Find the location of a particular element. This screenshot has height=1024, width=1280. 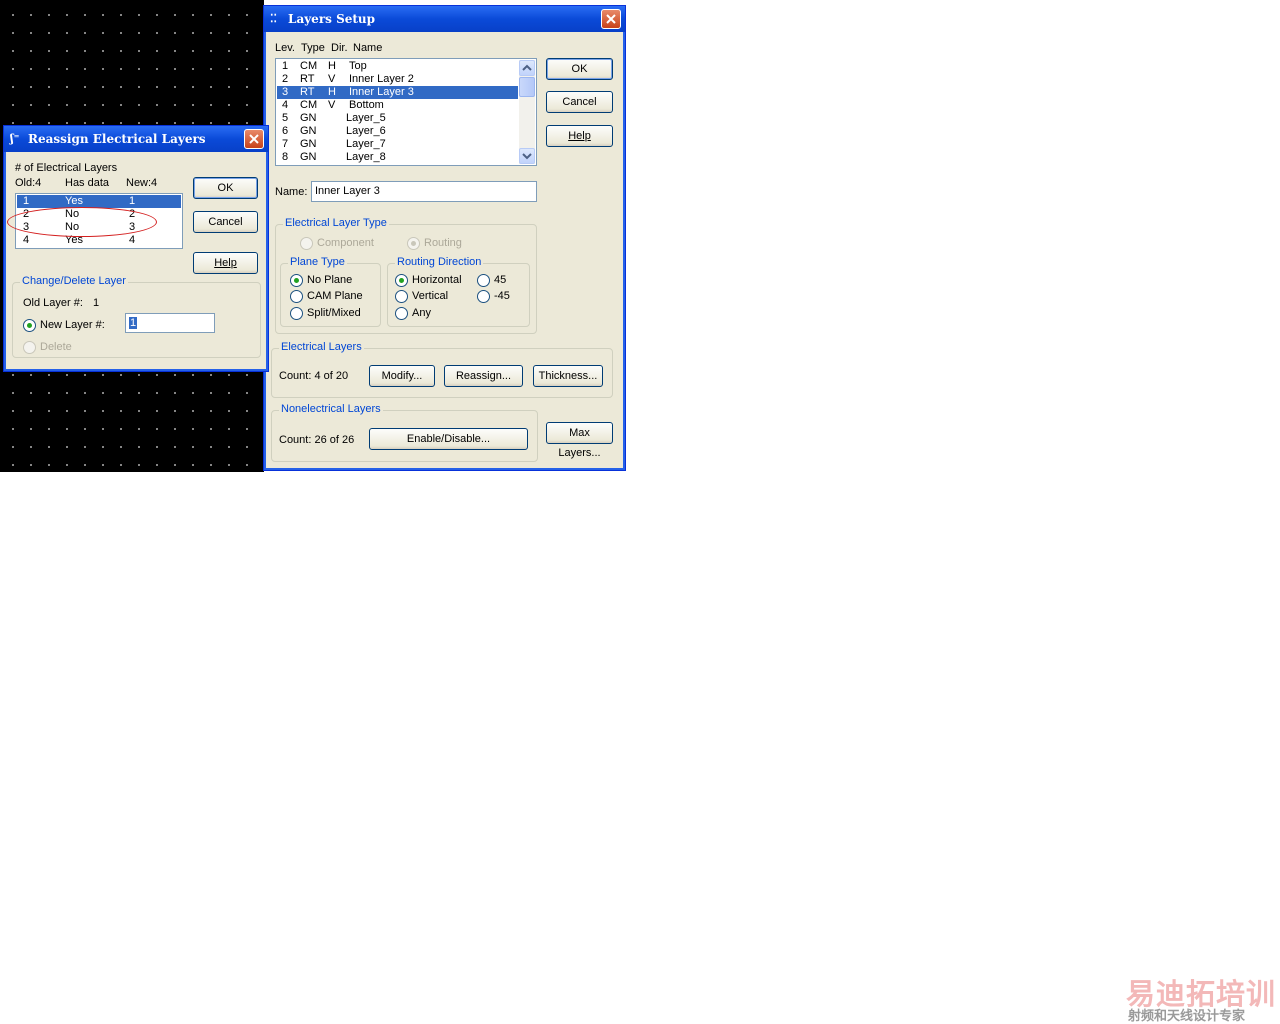

nonelectrical-layers-label: Nonelectrical Layers is located at coordinates (331, 409).